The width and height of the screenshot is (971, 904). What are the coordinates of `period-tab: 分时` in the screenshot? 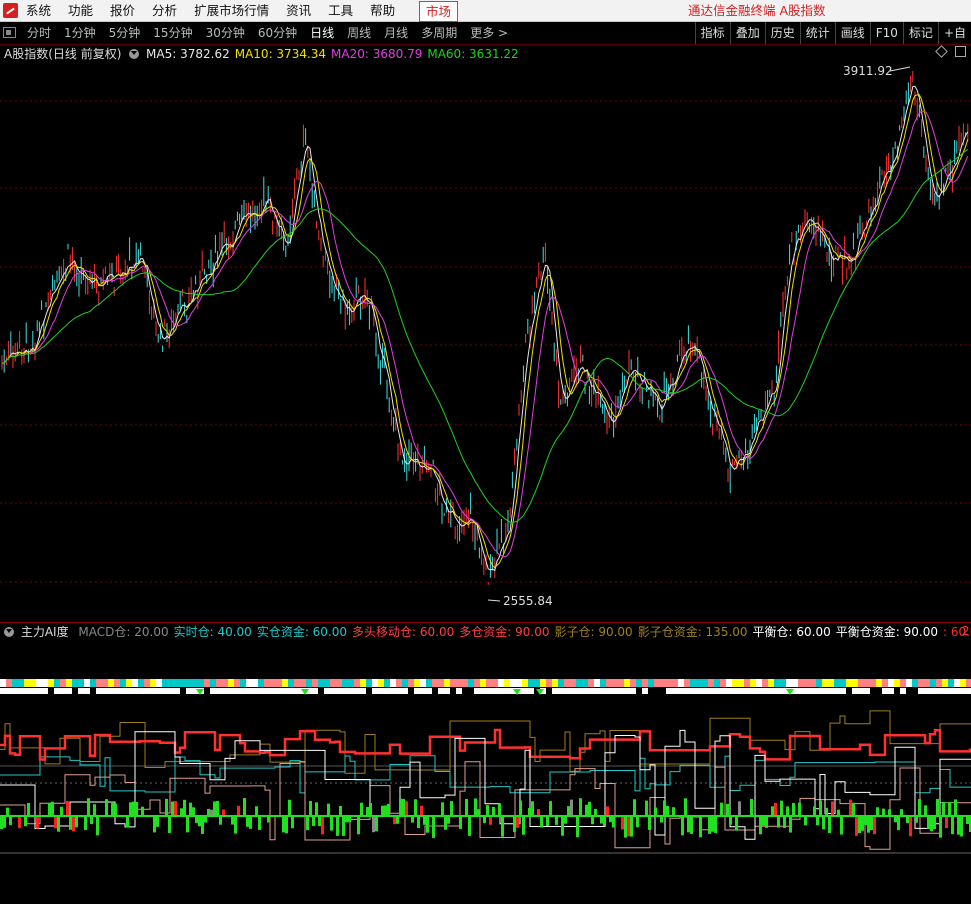 It's located at (40, 33).